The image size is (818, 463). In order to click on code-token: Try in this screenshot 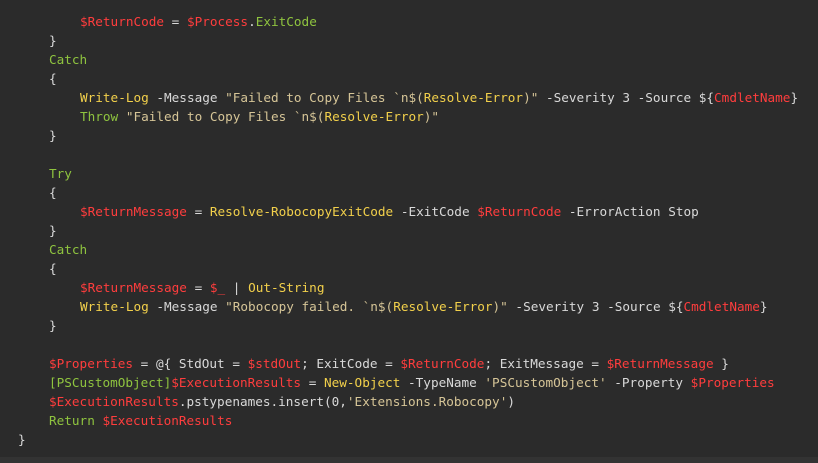, I will do `click(60, 173)`.